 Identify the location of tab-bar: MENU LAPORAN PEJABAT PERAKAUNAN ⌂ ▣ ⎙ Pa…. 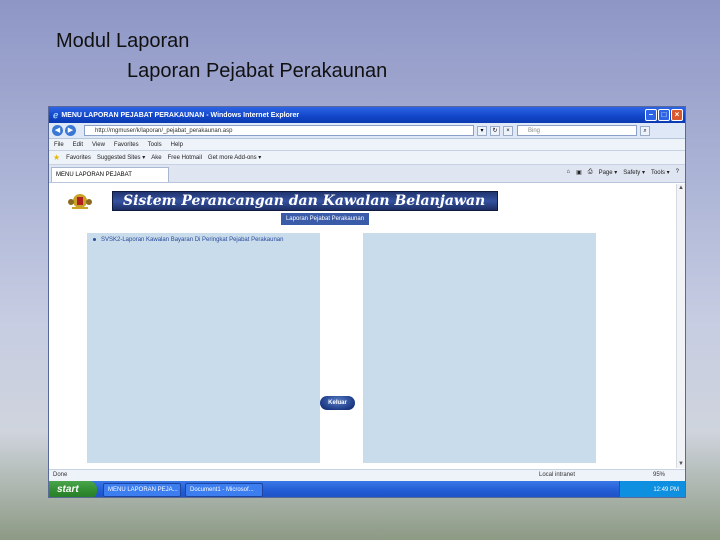
(367, 178).